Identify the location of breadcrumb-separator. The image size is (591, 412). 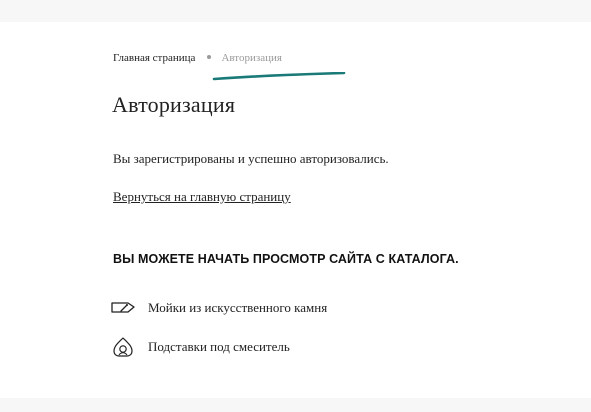
(209, 57).